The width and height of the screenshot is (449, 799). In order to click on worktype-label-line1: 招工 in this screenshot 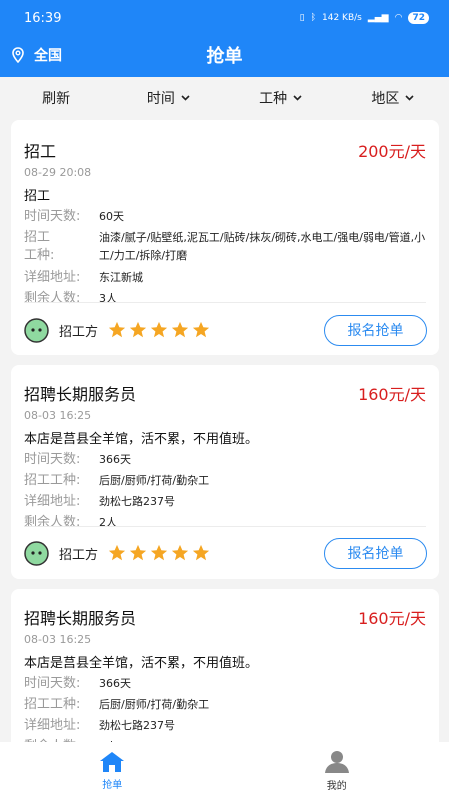, I will do `click(37, 237)`.